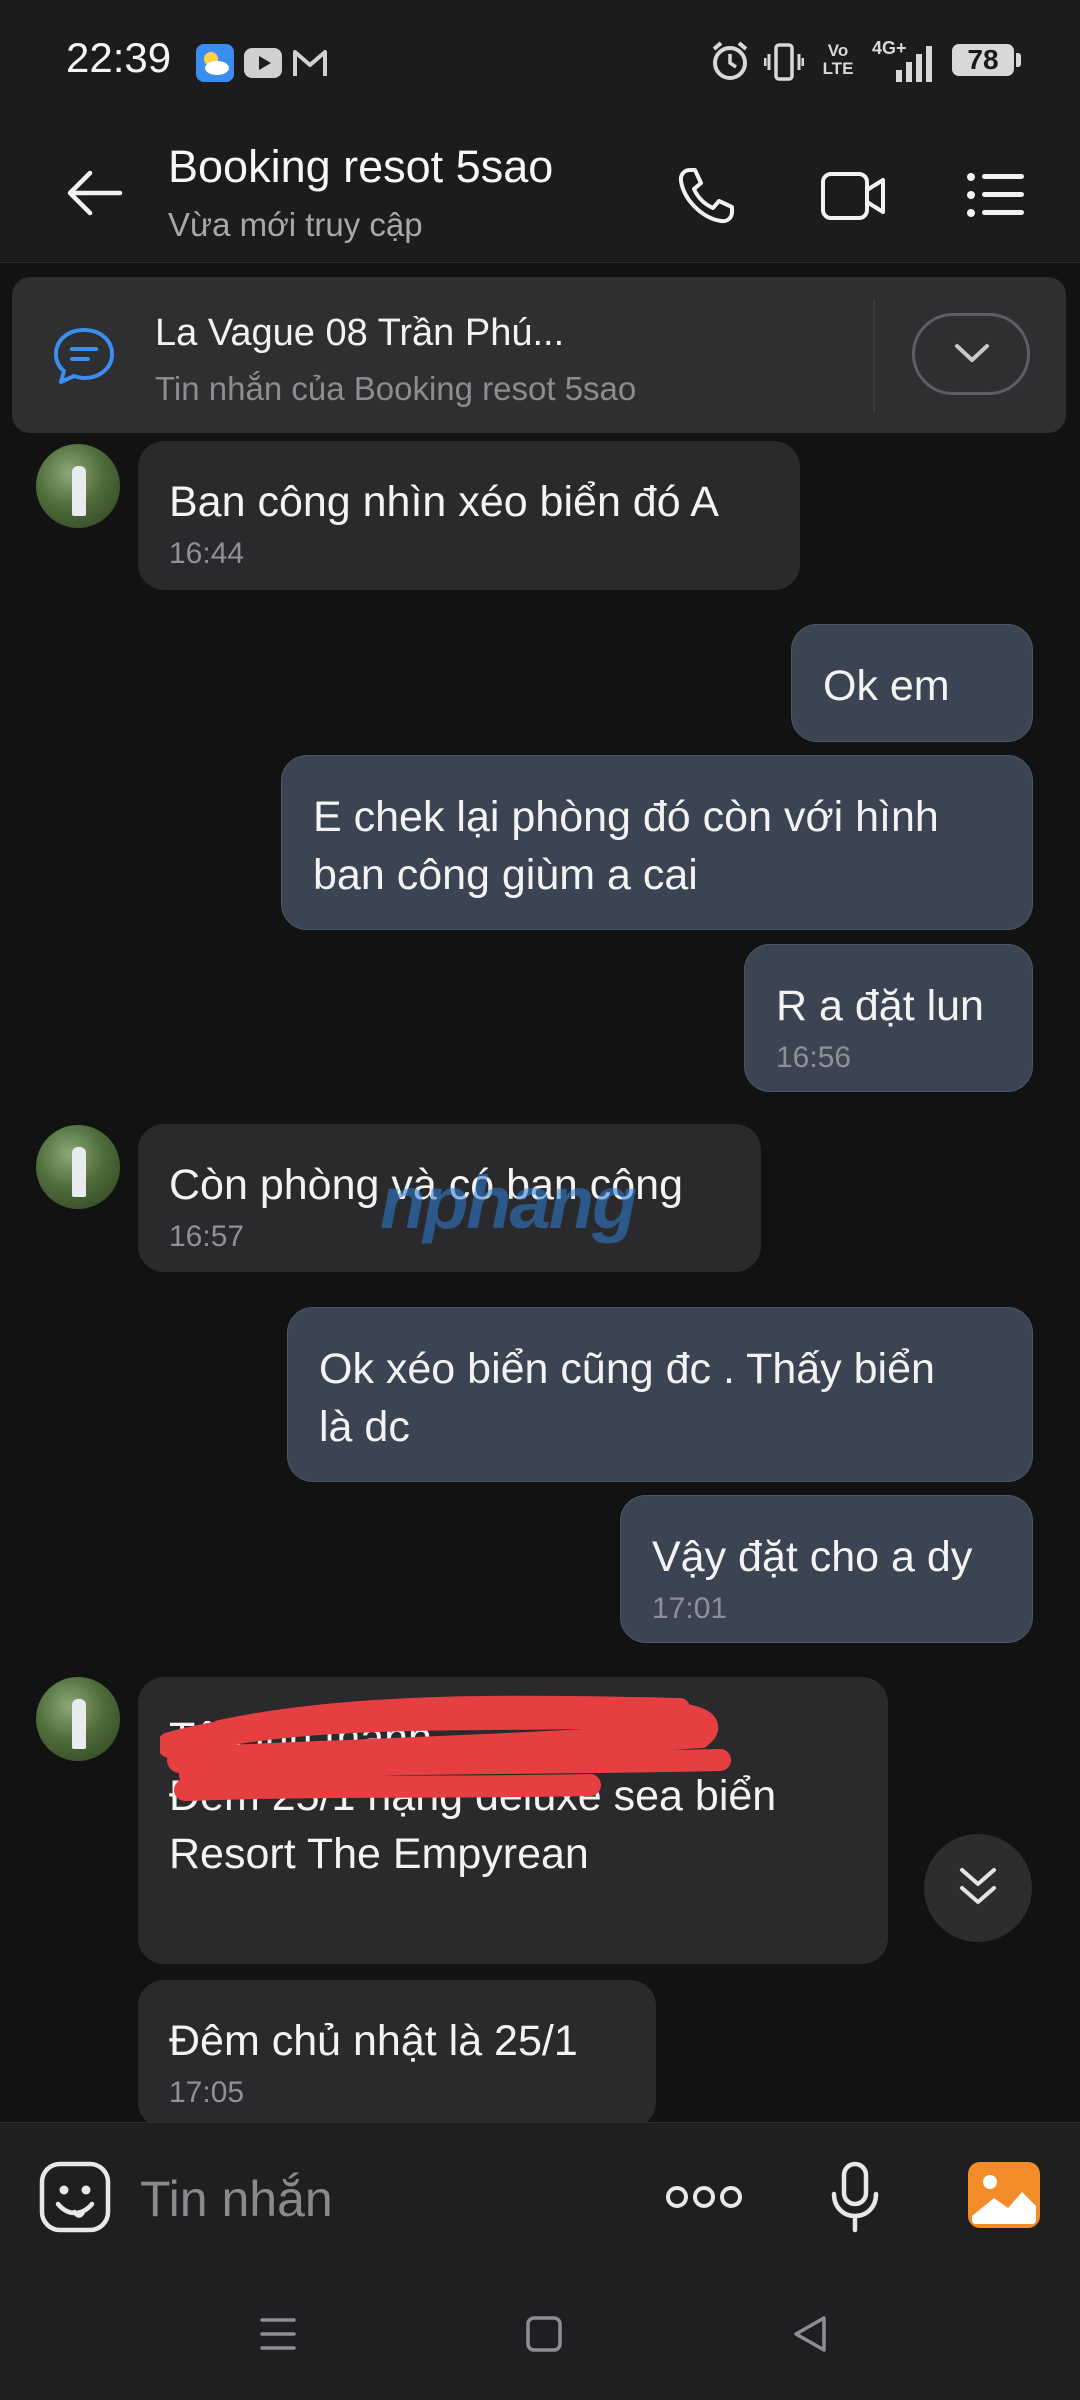 Image resolution: width=1080 pixels, height=2400 pixels. Describe the element at coordinates (544, 2334) in the screenshot. I see `home-icon` at that location.